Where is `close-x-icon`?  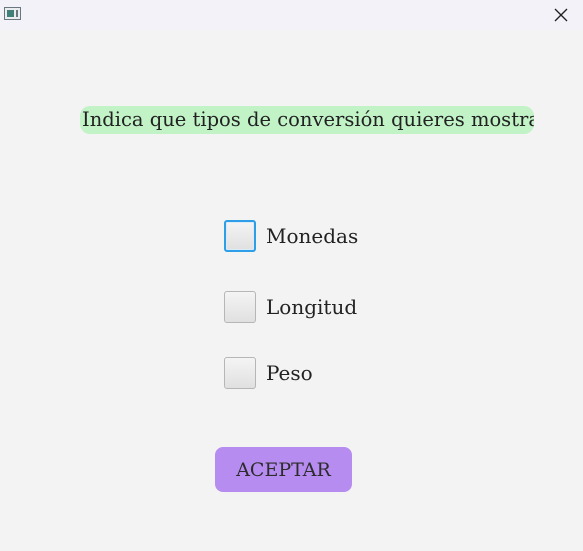
close-x-icon is located at coordinates (561, 15).